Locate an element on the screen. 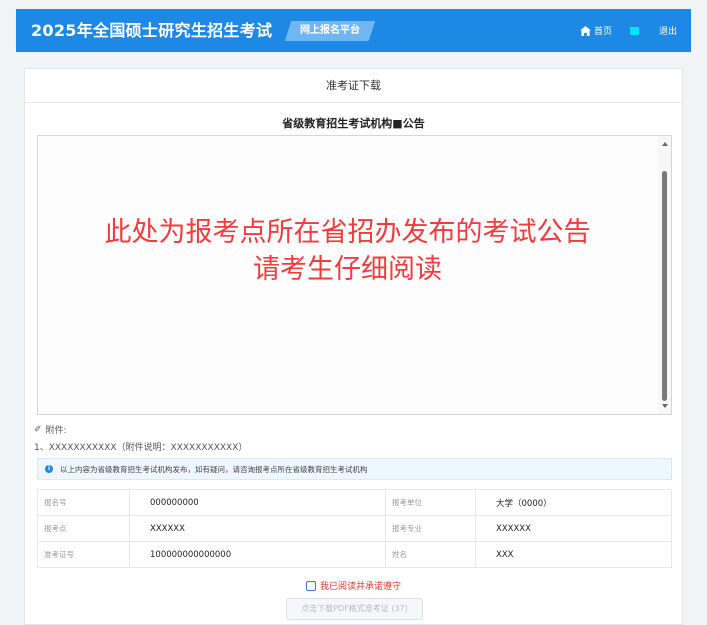 The width and height of the screenshot is (707, 625). cell-label: 准考证号 is located at coordinates (83, 554).